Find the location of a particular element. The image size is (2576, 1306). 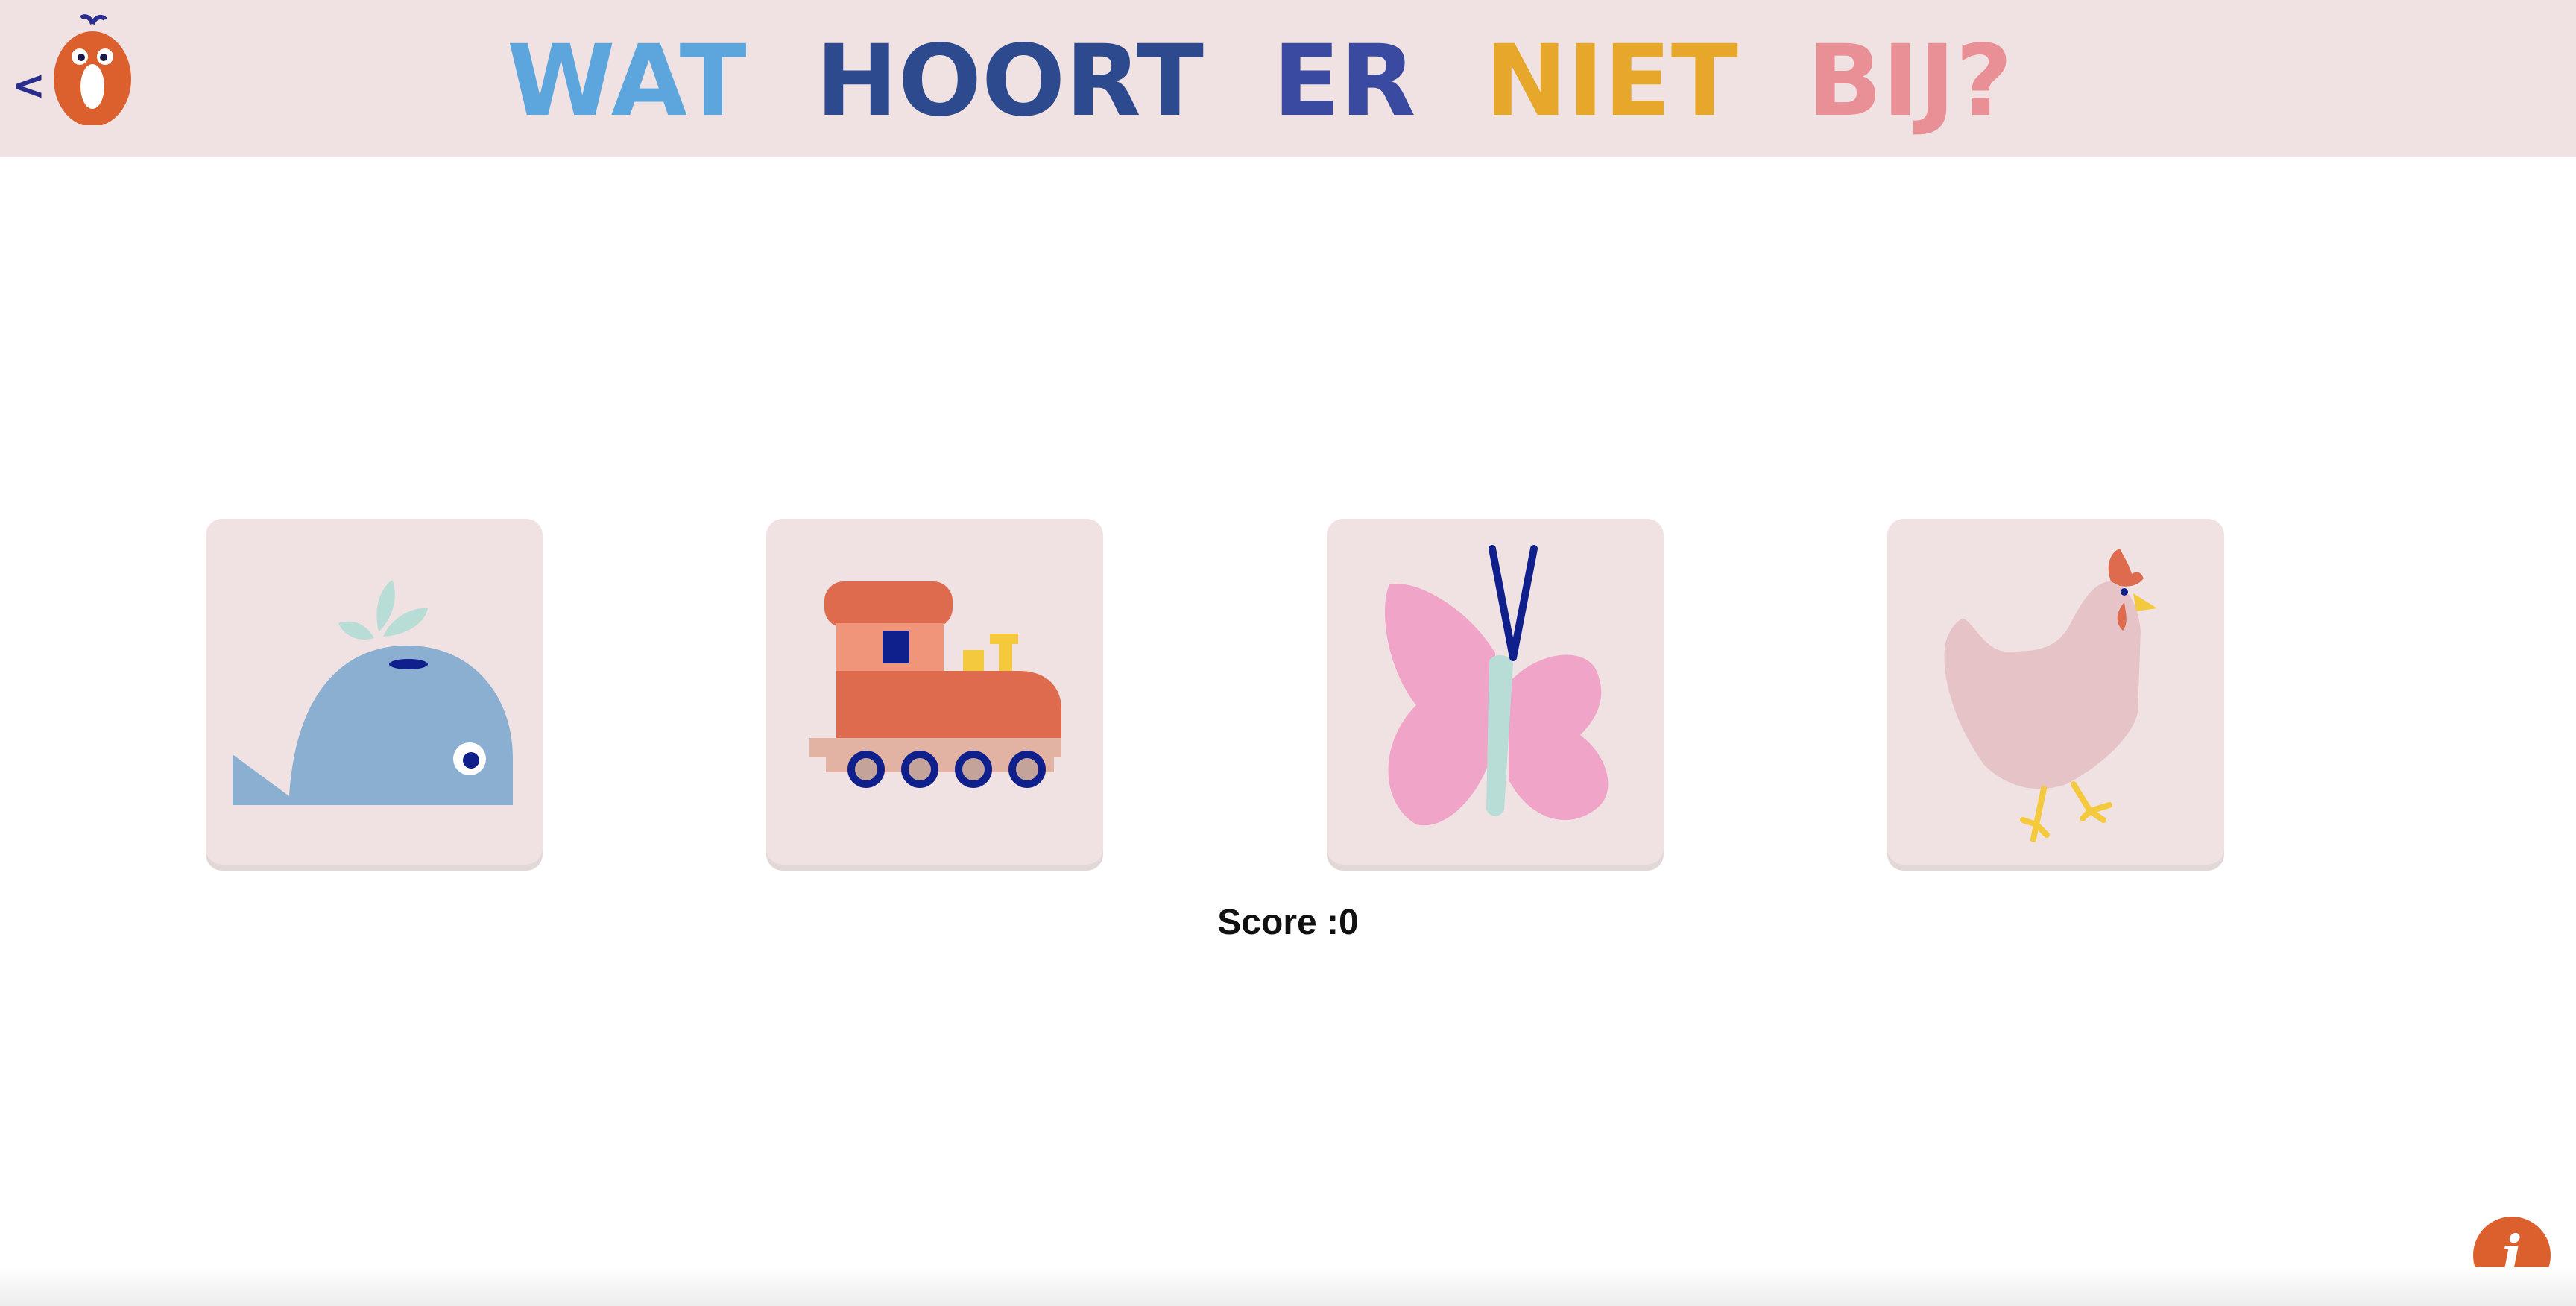

title-word-wat: WAT is located at coordinates (627, 81).